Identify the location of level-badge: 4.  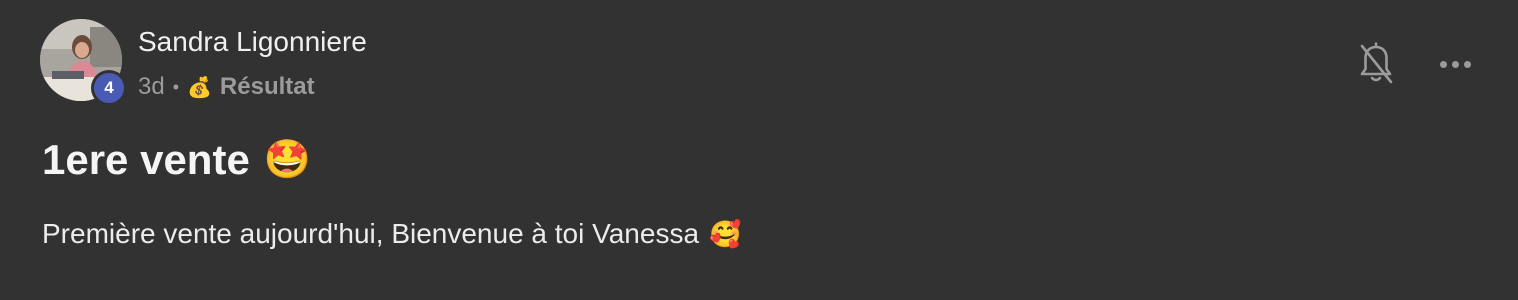
(109, 88).